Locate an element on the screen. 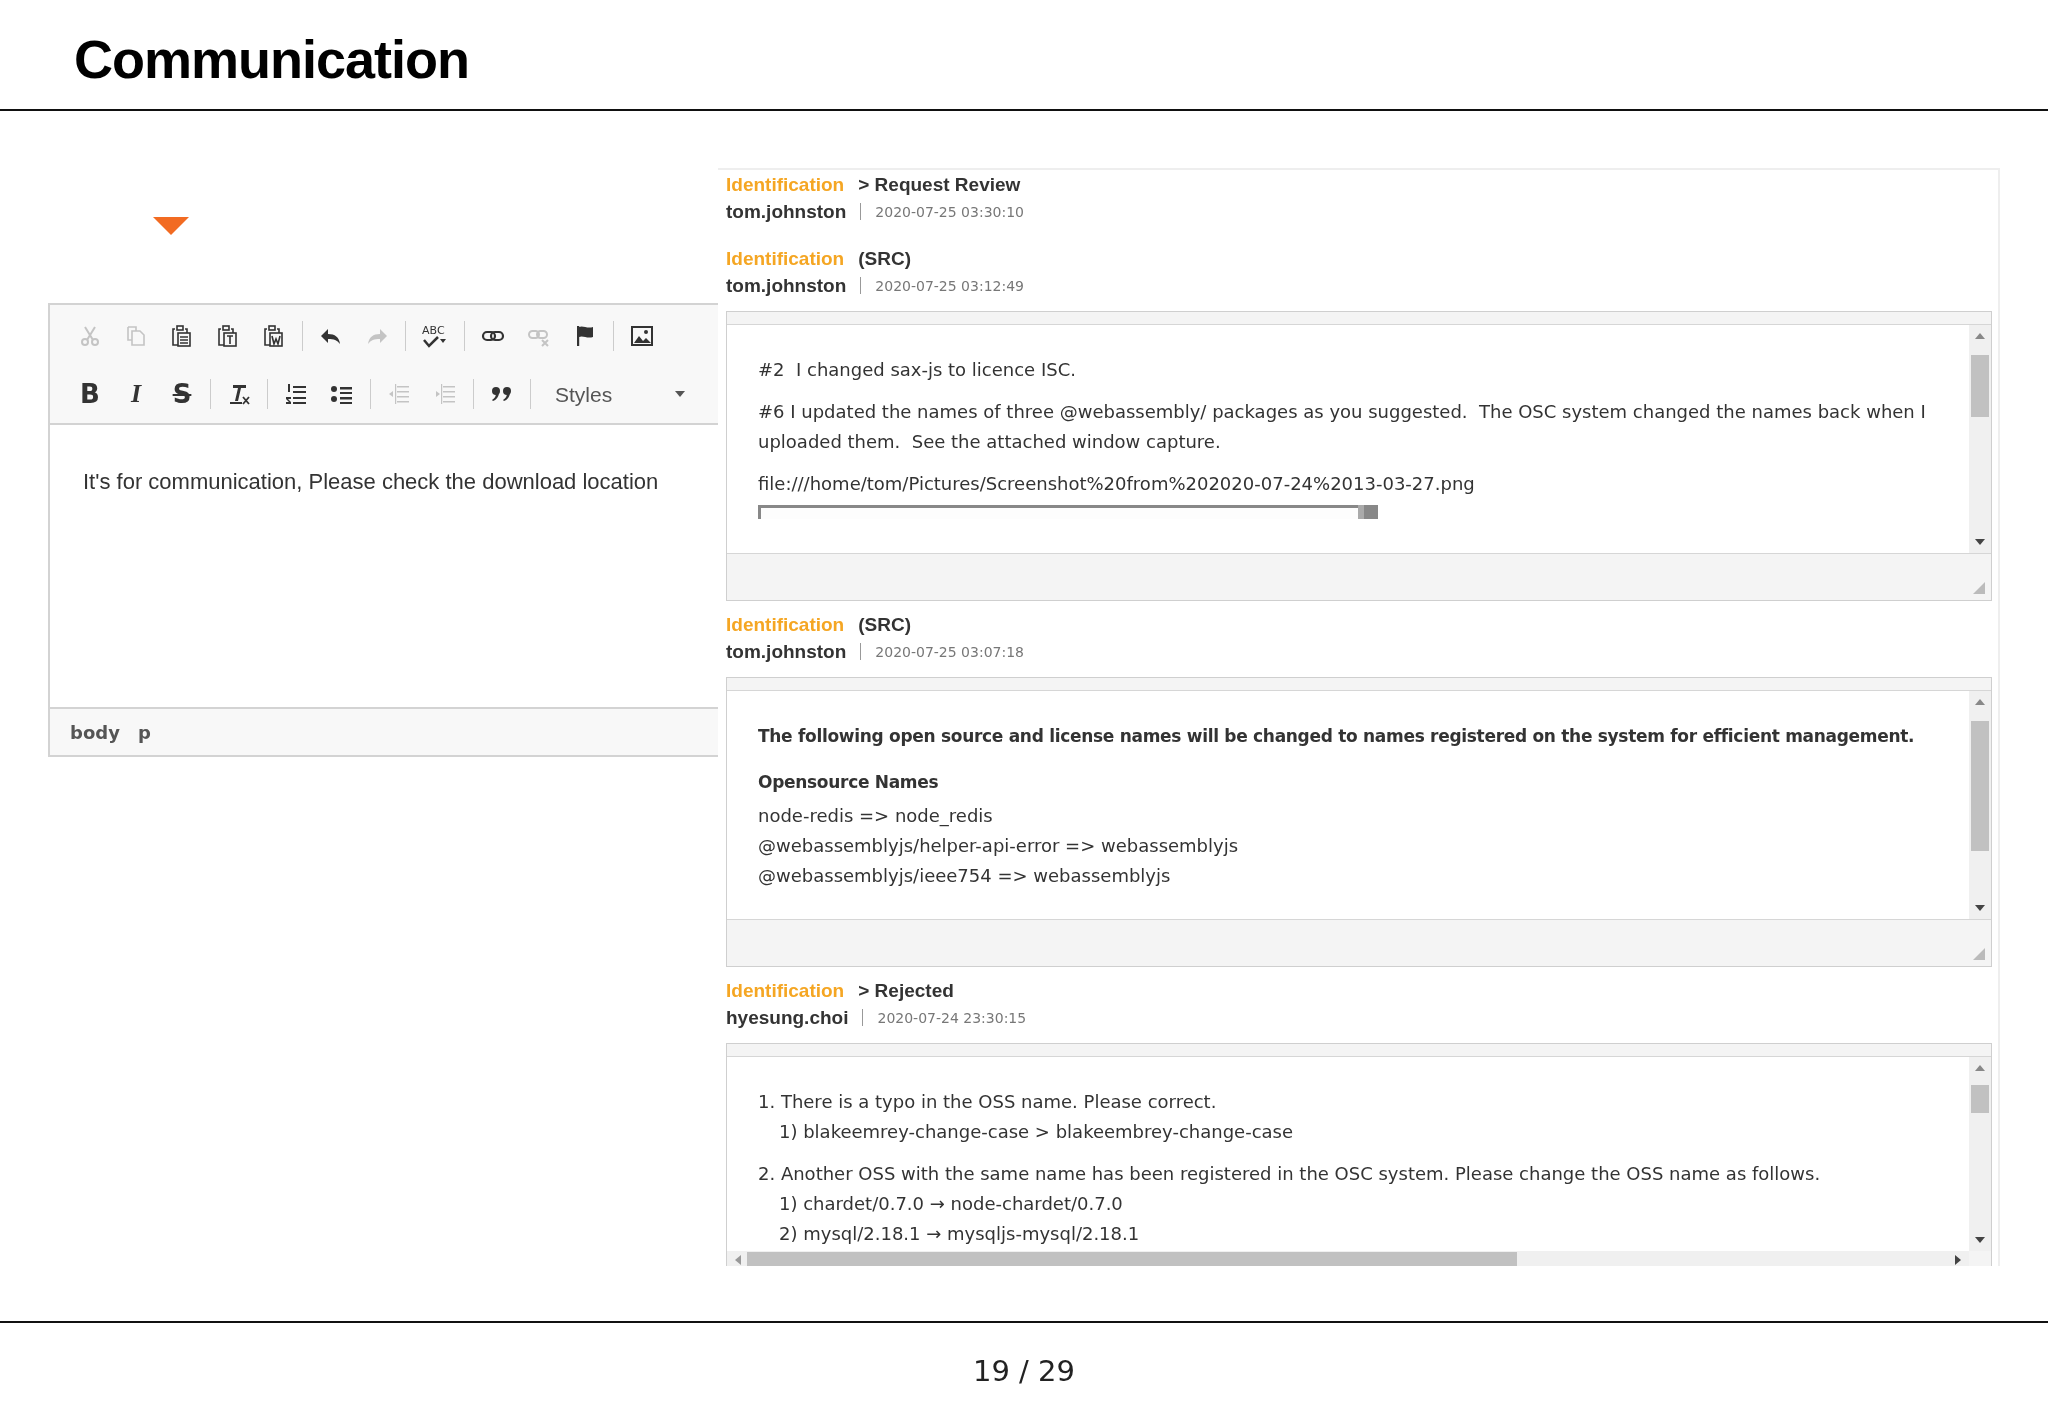  page-number: 19 / 29 is located at coordinates (1024, 1370).